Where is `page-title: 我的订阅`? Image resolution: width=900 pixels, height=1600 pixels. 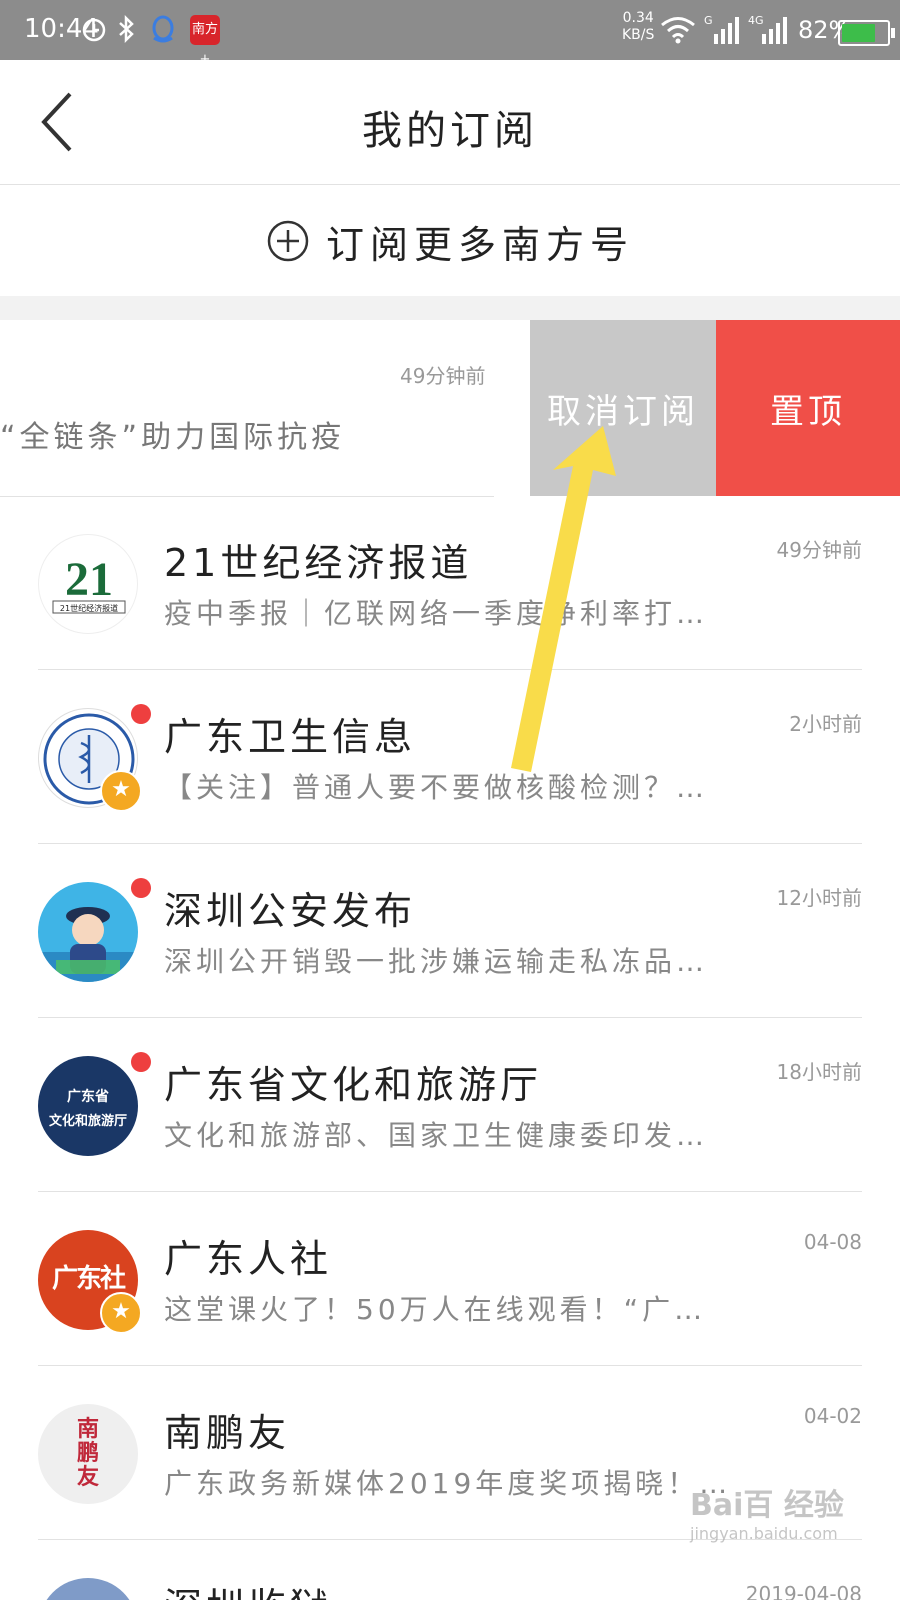 page-title: 我的订阅 is located at coordinates (450, 131).